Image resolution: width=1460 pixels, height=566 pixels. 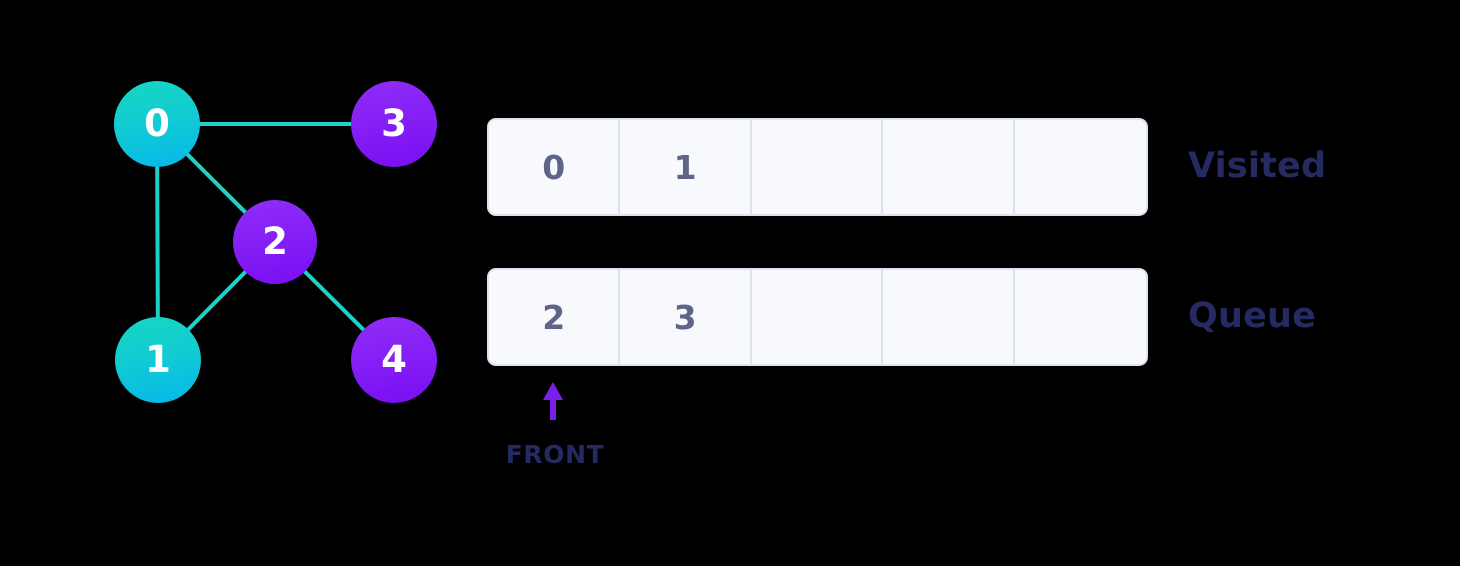 I want to click on front-arrow-icon, so click(x=553, y=401).